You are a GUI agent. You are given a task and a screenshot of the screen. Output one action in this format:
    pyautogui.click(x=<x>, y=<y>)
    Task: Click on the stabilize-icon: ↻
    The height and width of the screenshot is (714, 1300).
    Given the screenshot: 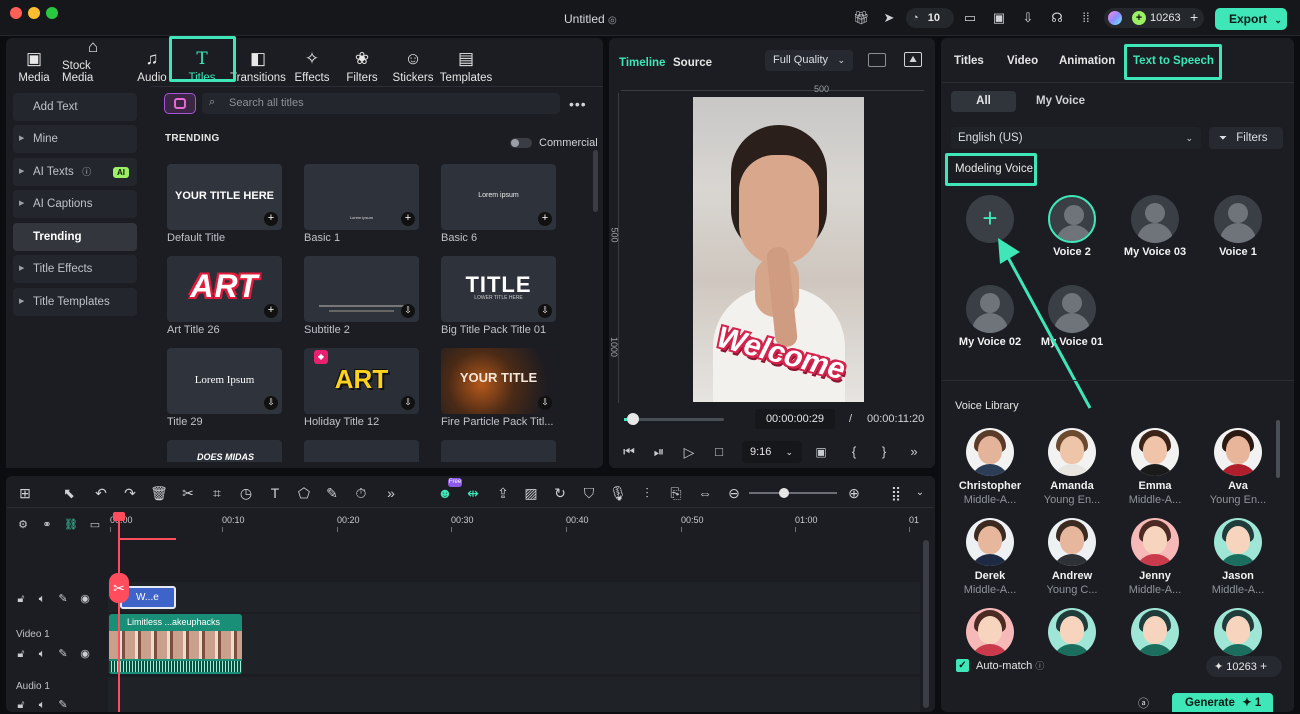 What is the action you would take?
    pyautogui.click(x=560, y=493)
    